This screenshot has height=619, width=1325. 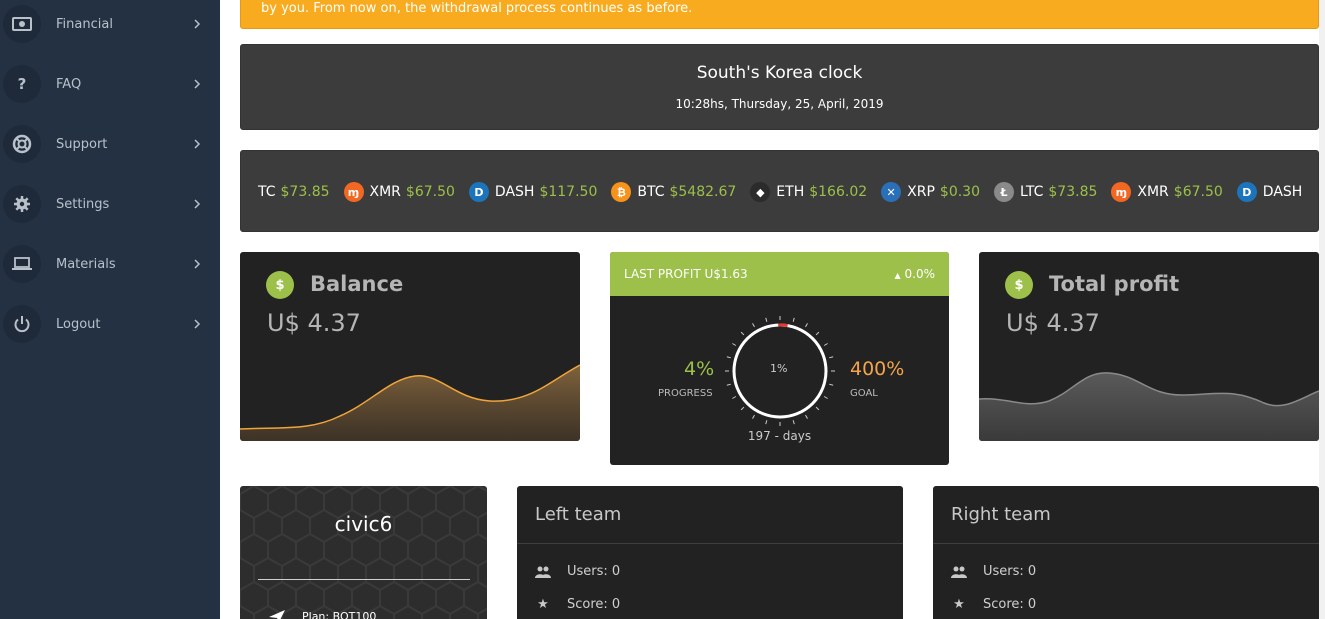 I want to click on total-profit-title: Total profit, so click(x=1114, y=284).